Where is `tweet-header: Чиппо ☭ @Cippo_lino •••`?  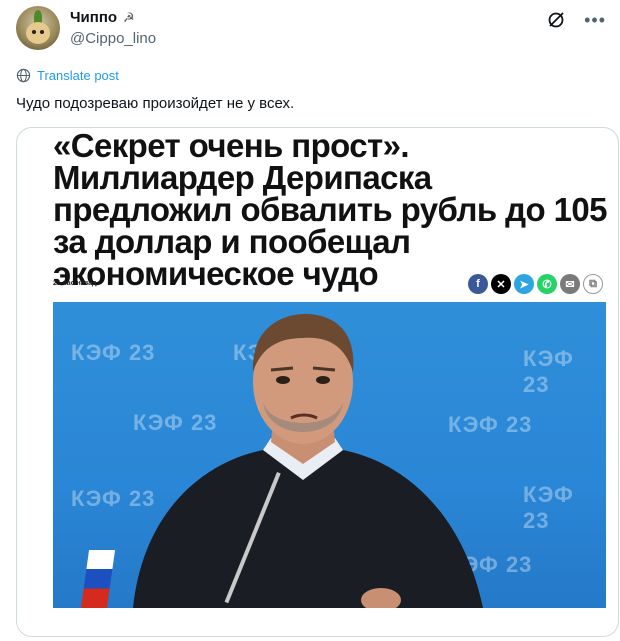
tweet-header: Чиппо ☭ @Cippo_lino ••• is located at coordinates (311, 30).